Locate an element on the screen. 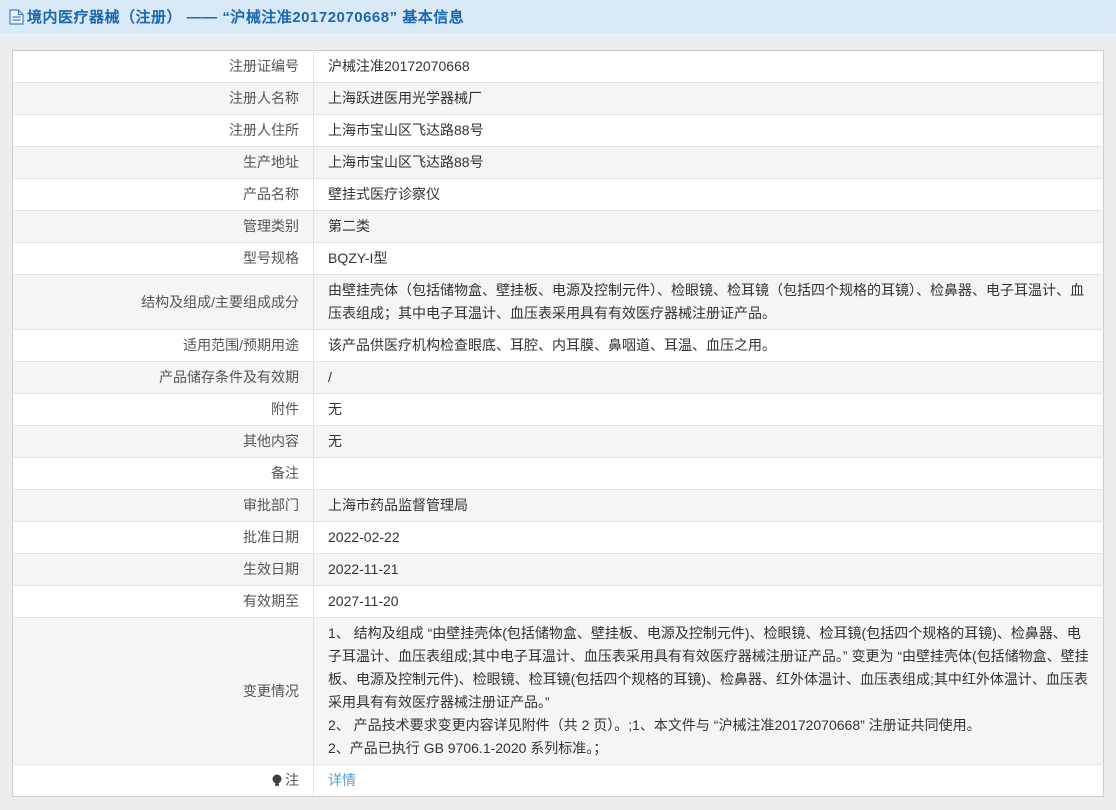 This screenshot has width=1116, height=810. row-label: 有效期至 is located at coordinates (163, 601).